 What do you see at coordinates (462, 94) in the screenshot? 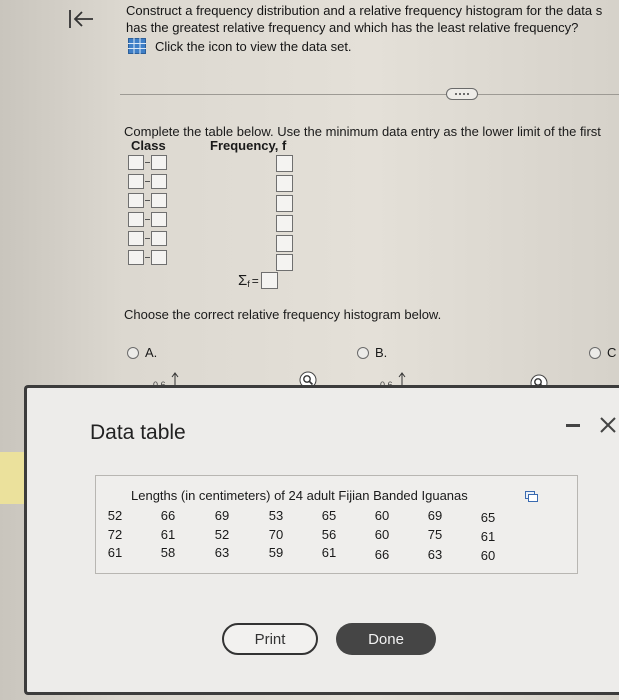
I see `expand-more-button` at bounding box center [462, 94].